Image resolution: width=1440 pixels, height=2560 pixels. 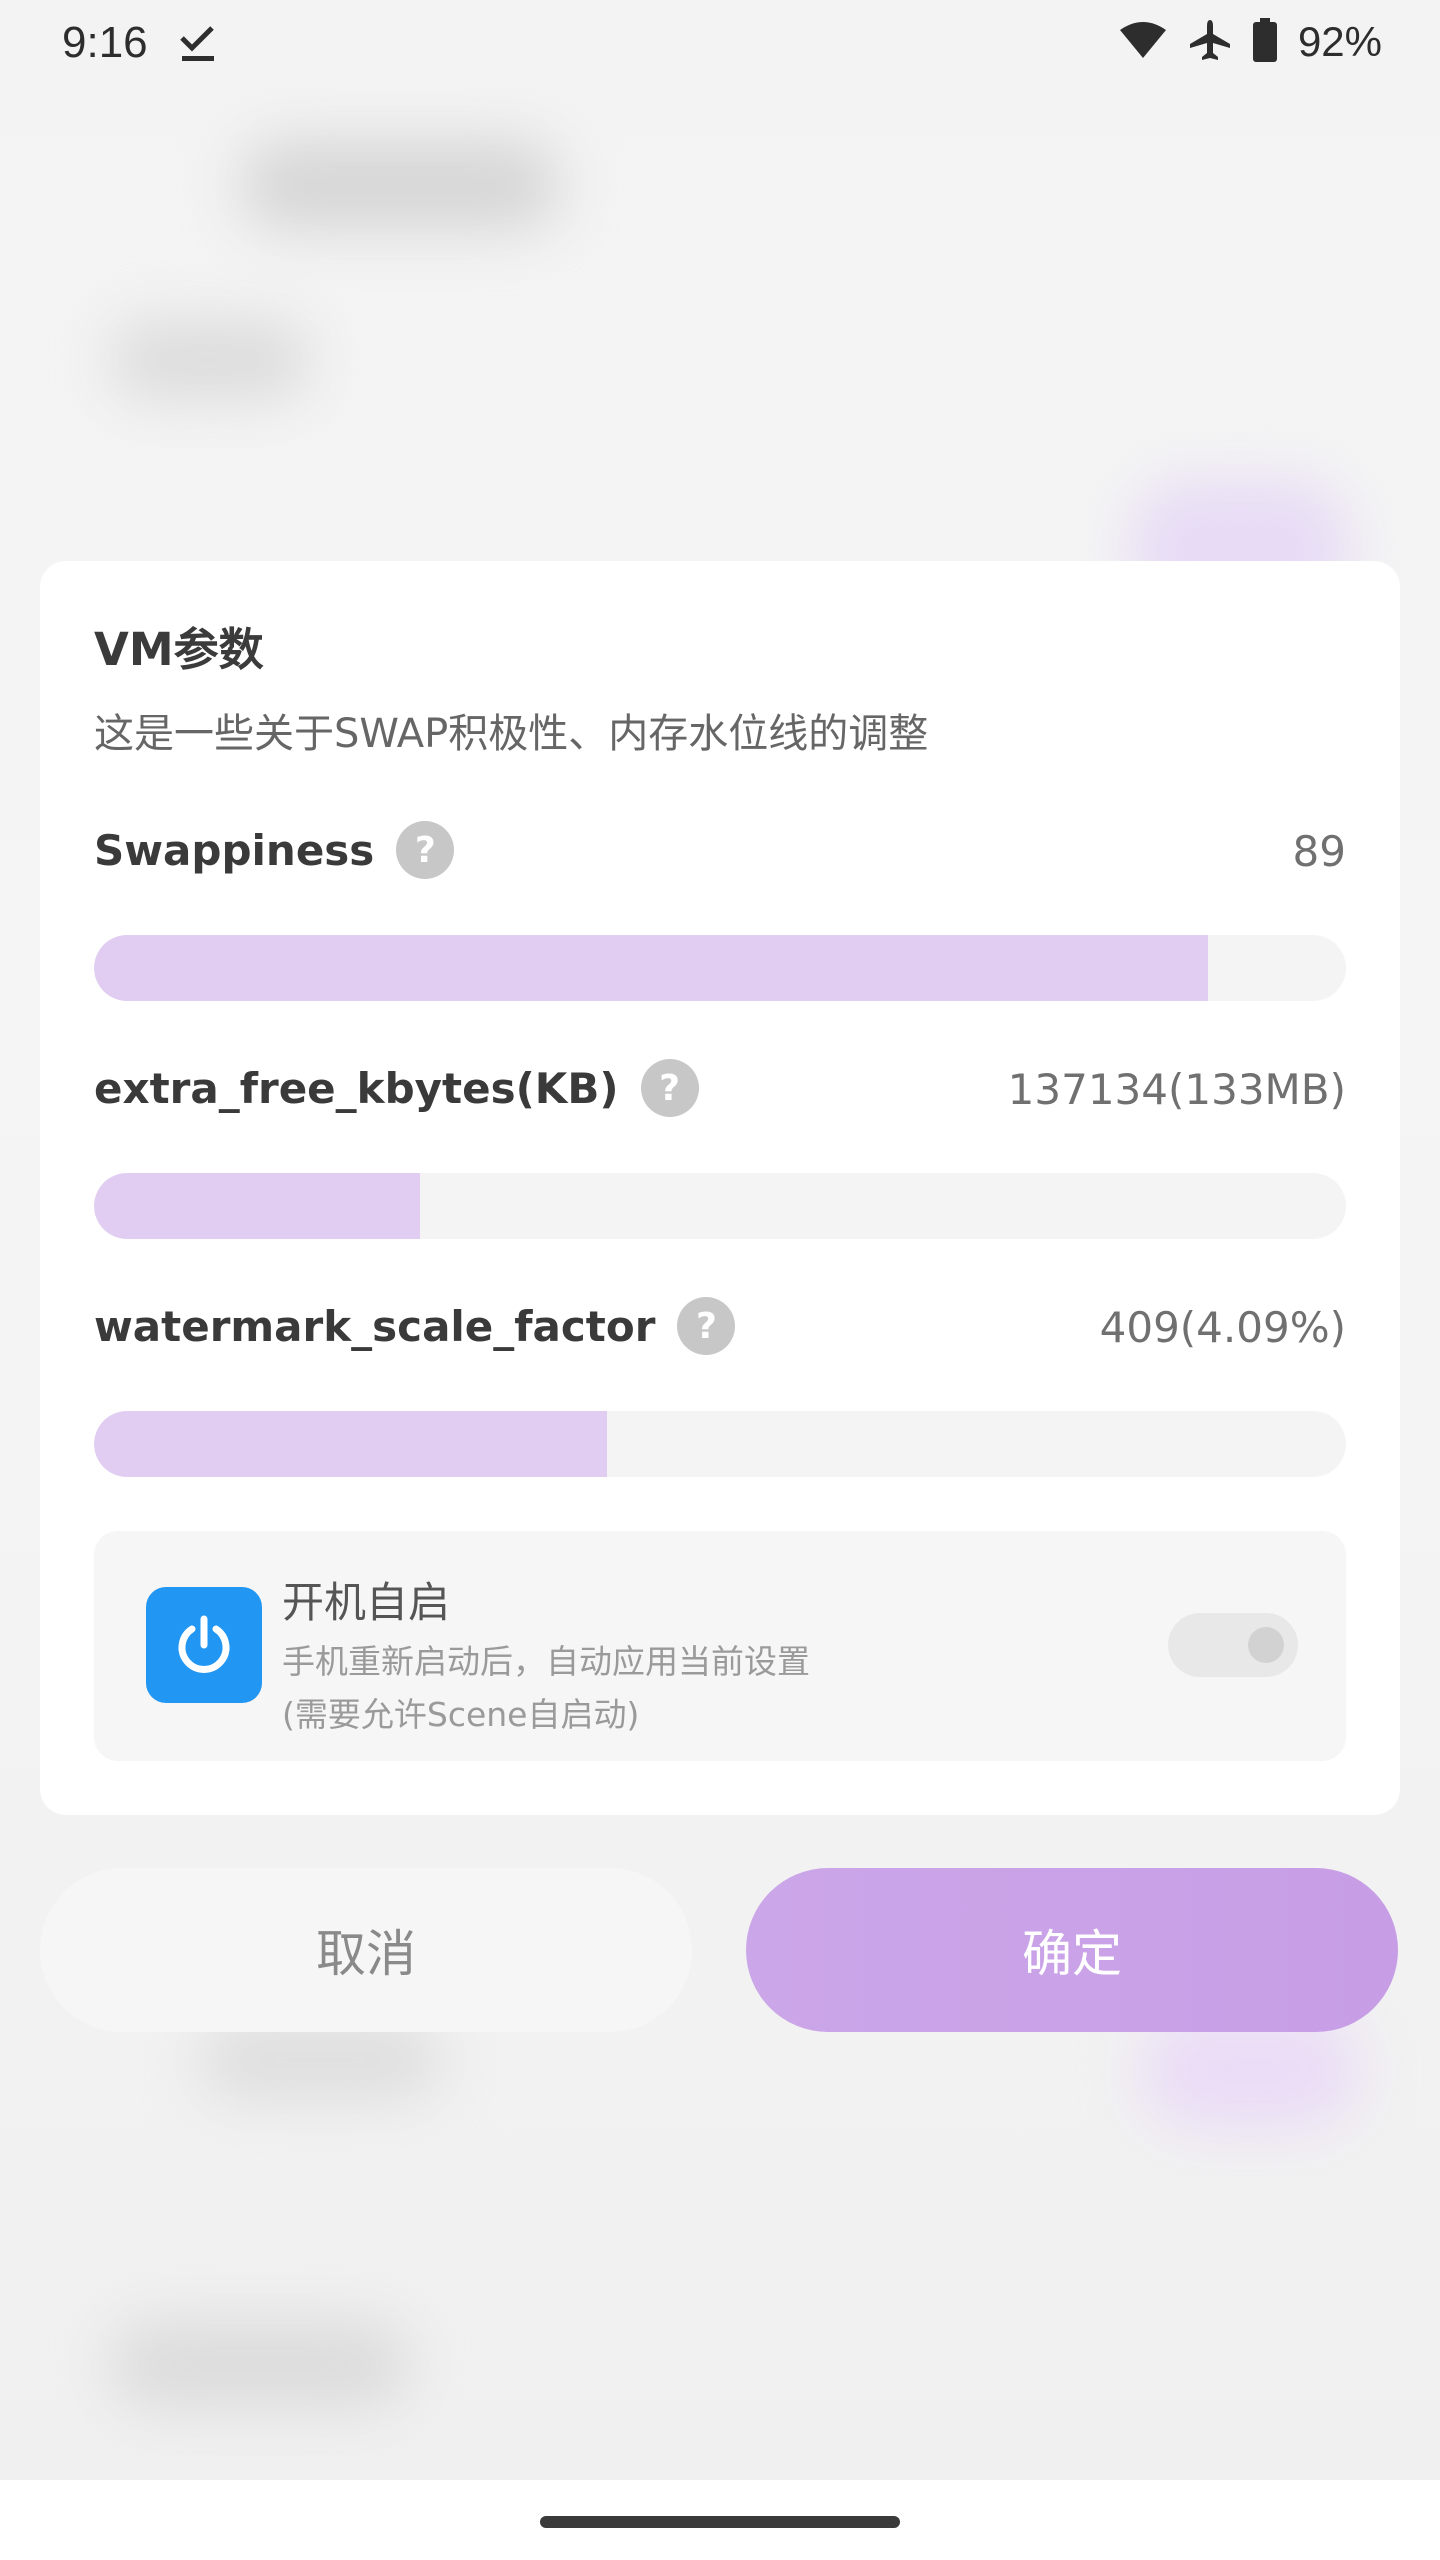 I want to click on swappiness-label-row: Swappiness ?, so click(x=274, y=850).